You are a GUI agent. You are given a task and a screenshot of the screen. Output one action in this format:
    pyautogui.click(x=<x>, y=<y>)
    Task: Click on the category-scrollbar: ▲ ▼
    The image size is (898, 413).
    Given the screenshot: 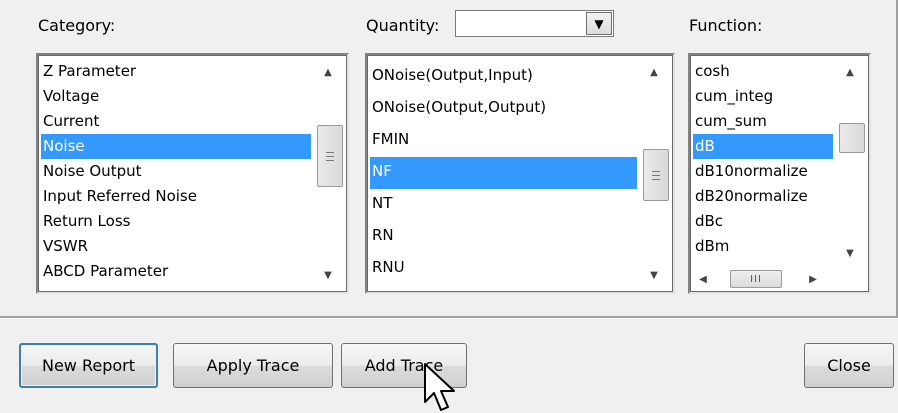 What is the action you would take?
    pyautogui.click(x=328, y=173)
    